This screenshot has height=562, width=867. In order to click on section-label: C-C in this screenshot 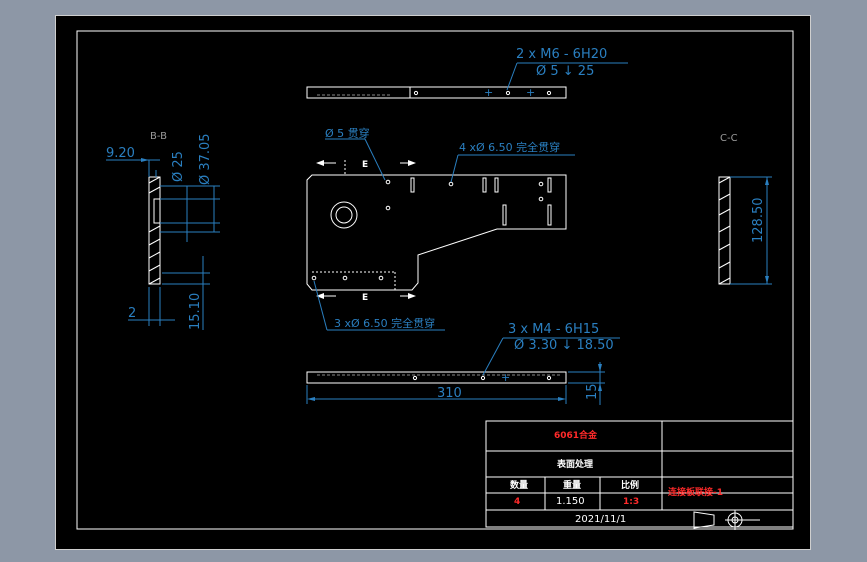, I will do `click(729, 138)`.